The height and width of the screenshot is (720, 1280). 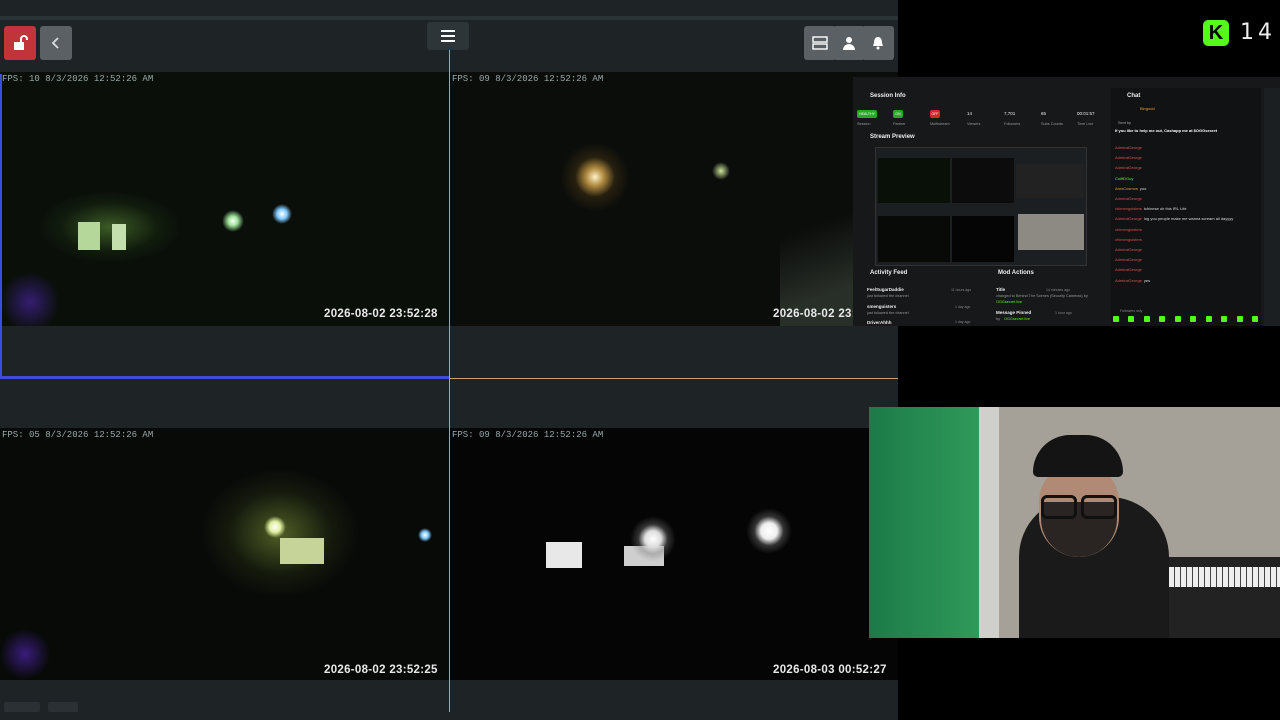 I want to click on right-side-panel, so click(x=1272, y=207).